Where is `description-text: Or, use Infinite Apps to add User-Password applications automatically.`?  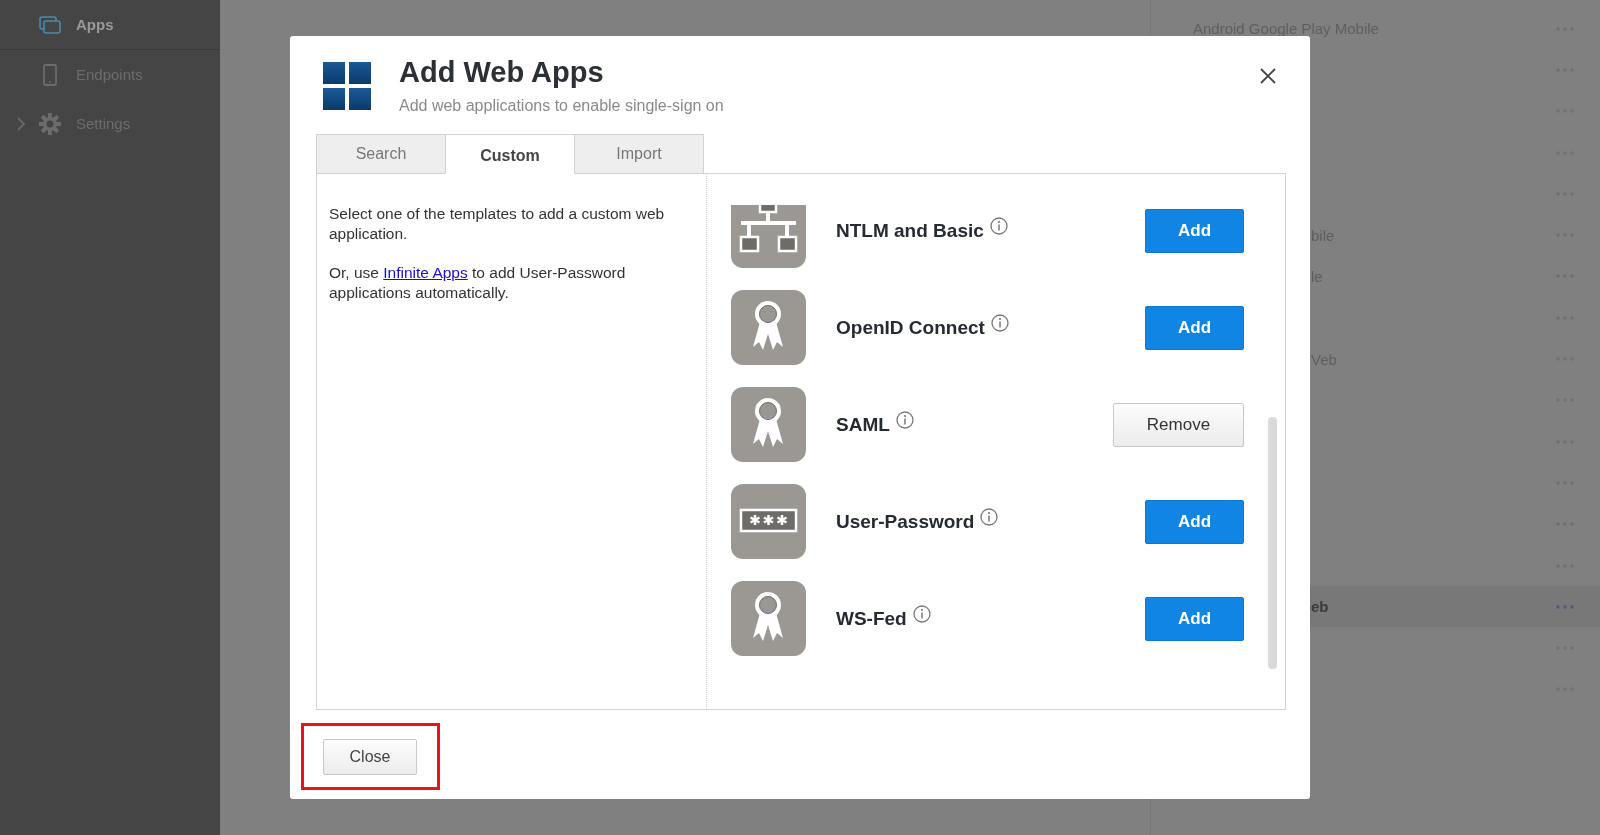 description-text: Or, use Infinite Apps to add User-Password applications automatically. is located at coordinates (478, 283).